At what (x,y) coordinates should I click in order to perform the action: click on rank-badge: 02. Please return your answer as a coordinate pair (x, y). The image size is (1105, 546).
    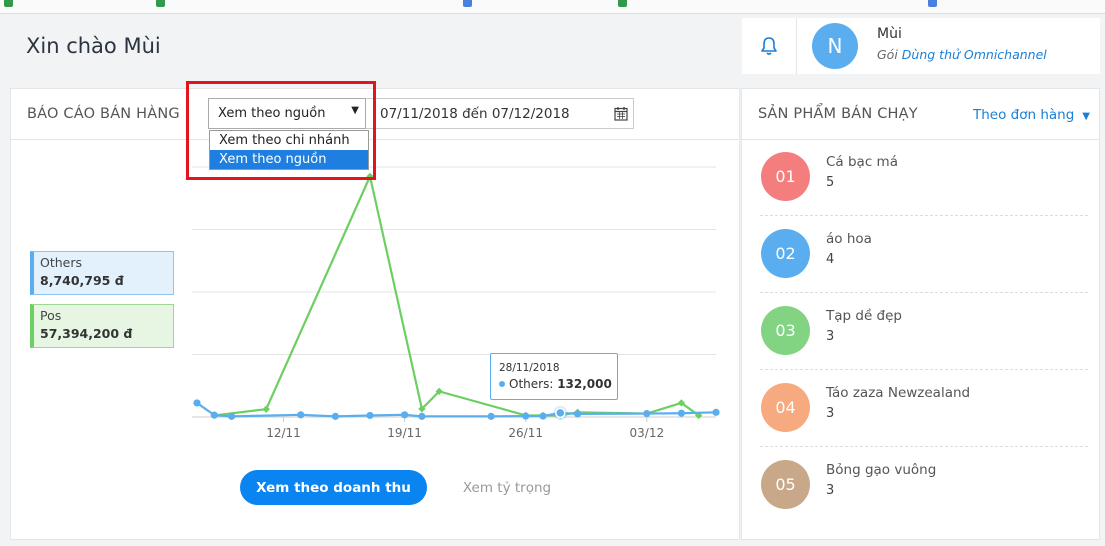
    Looking at the image, I should click on (785, 253).